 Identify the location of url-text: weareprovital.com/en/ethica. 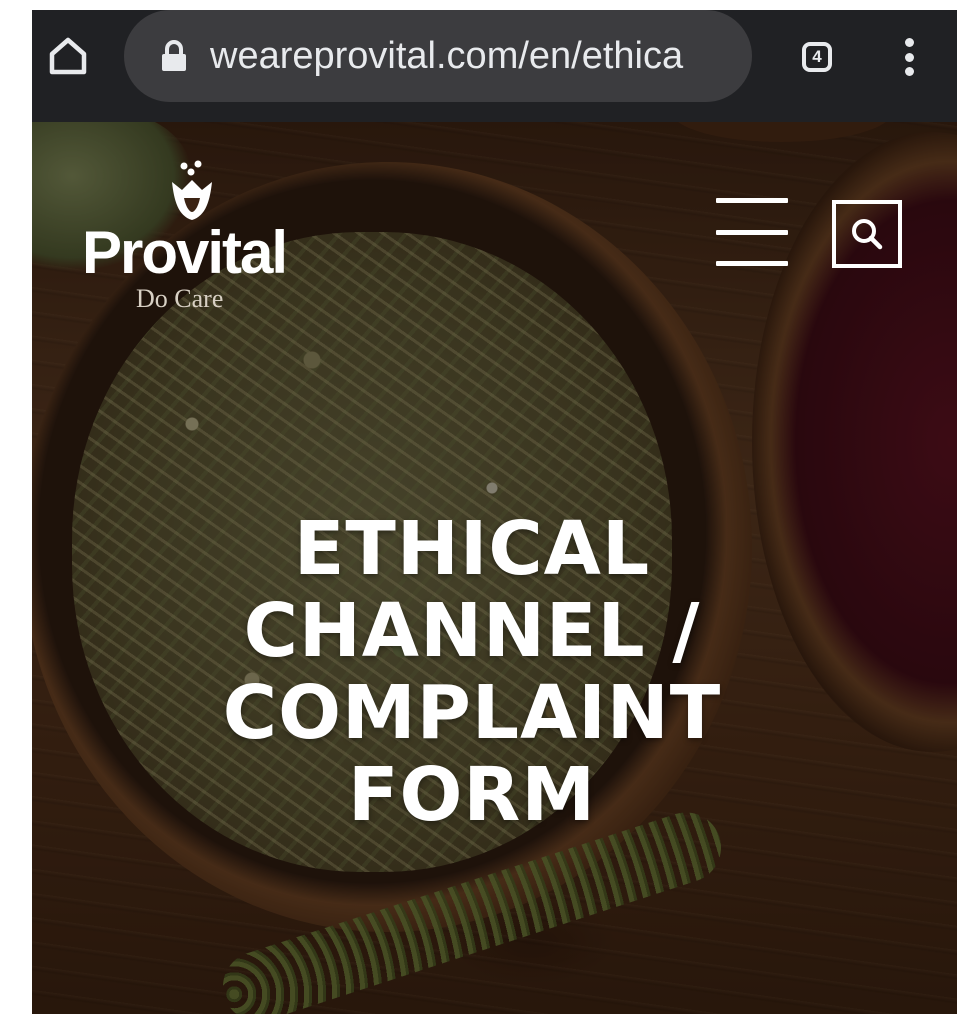
(447, 56).